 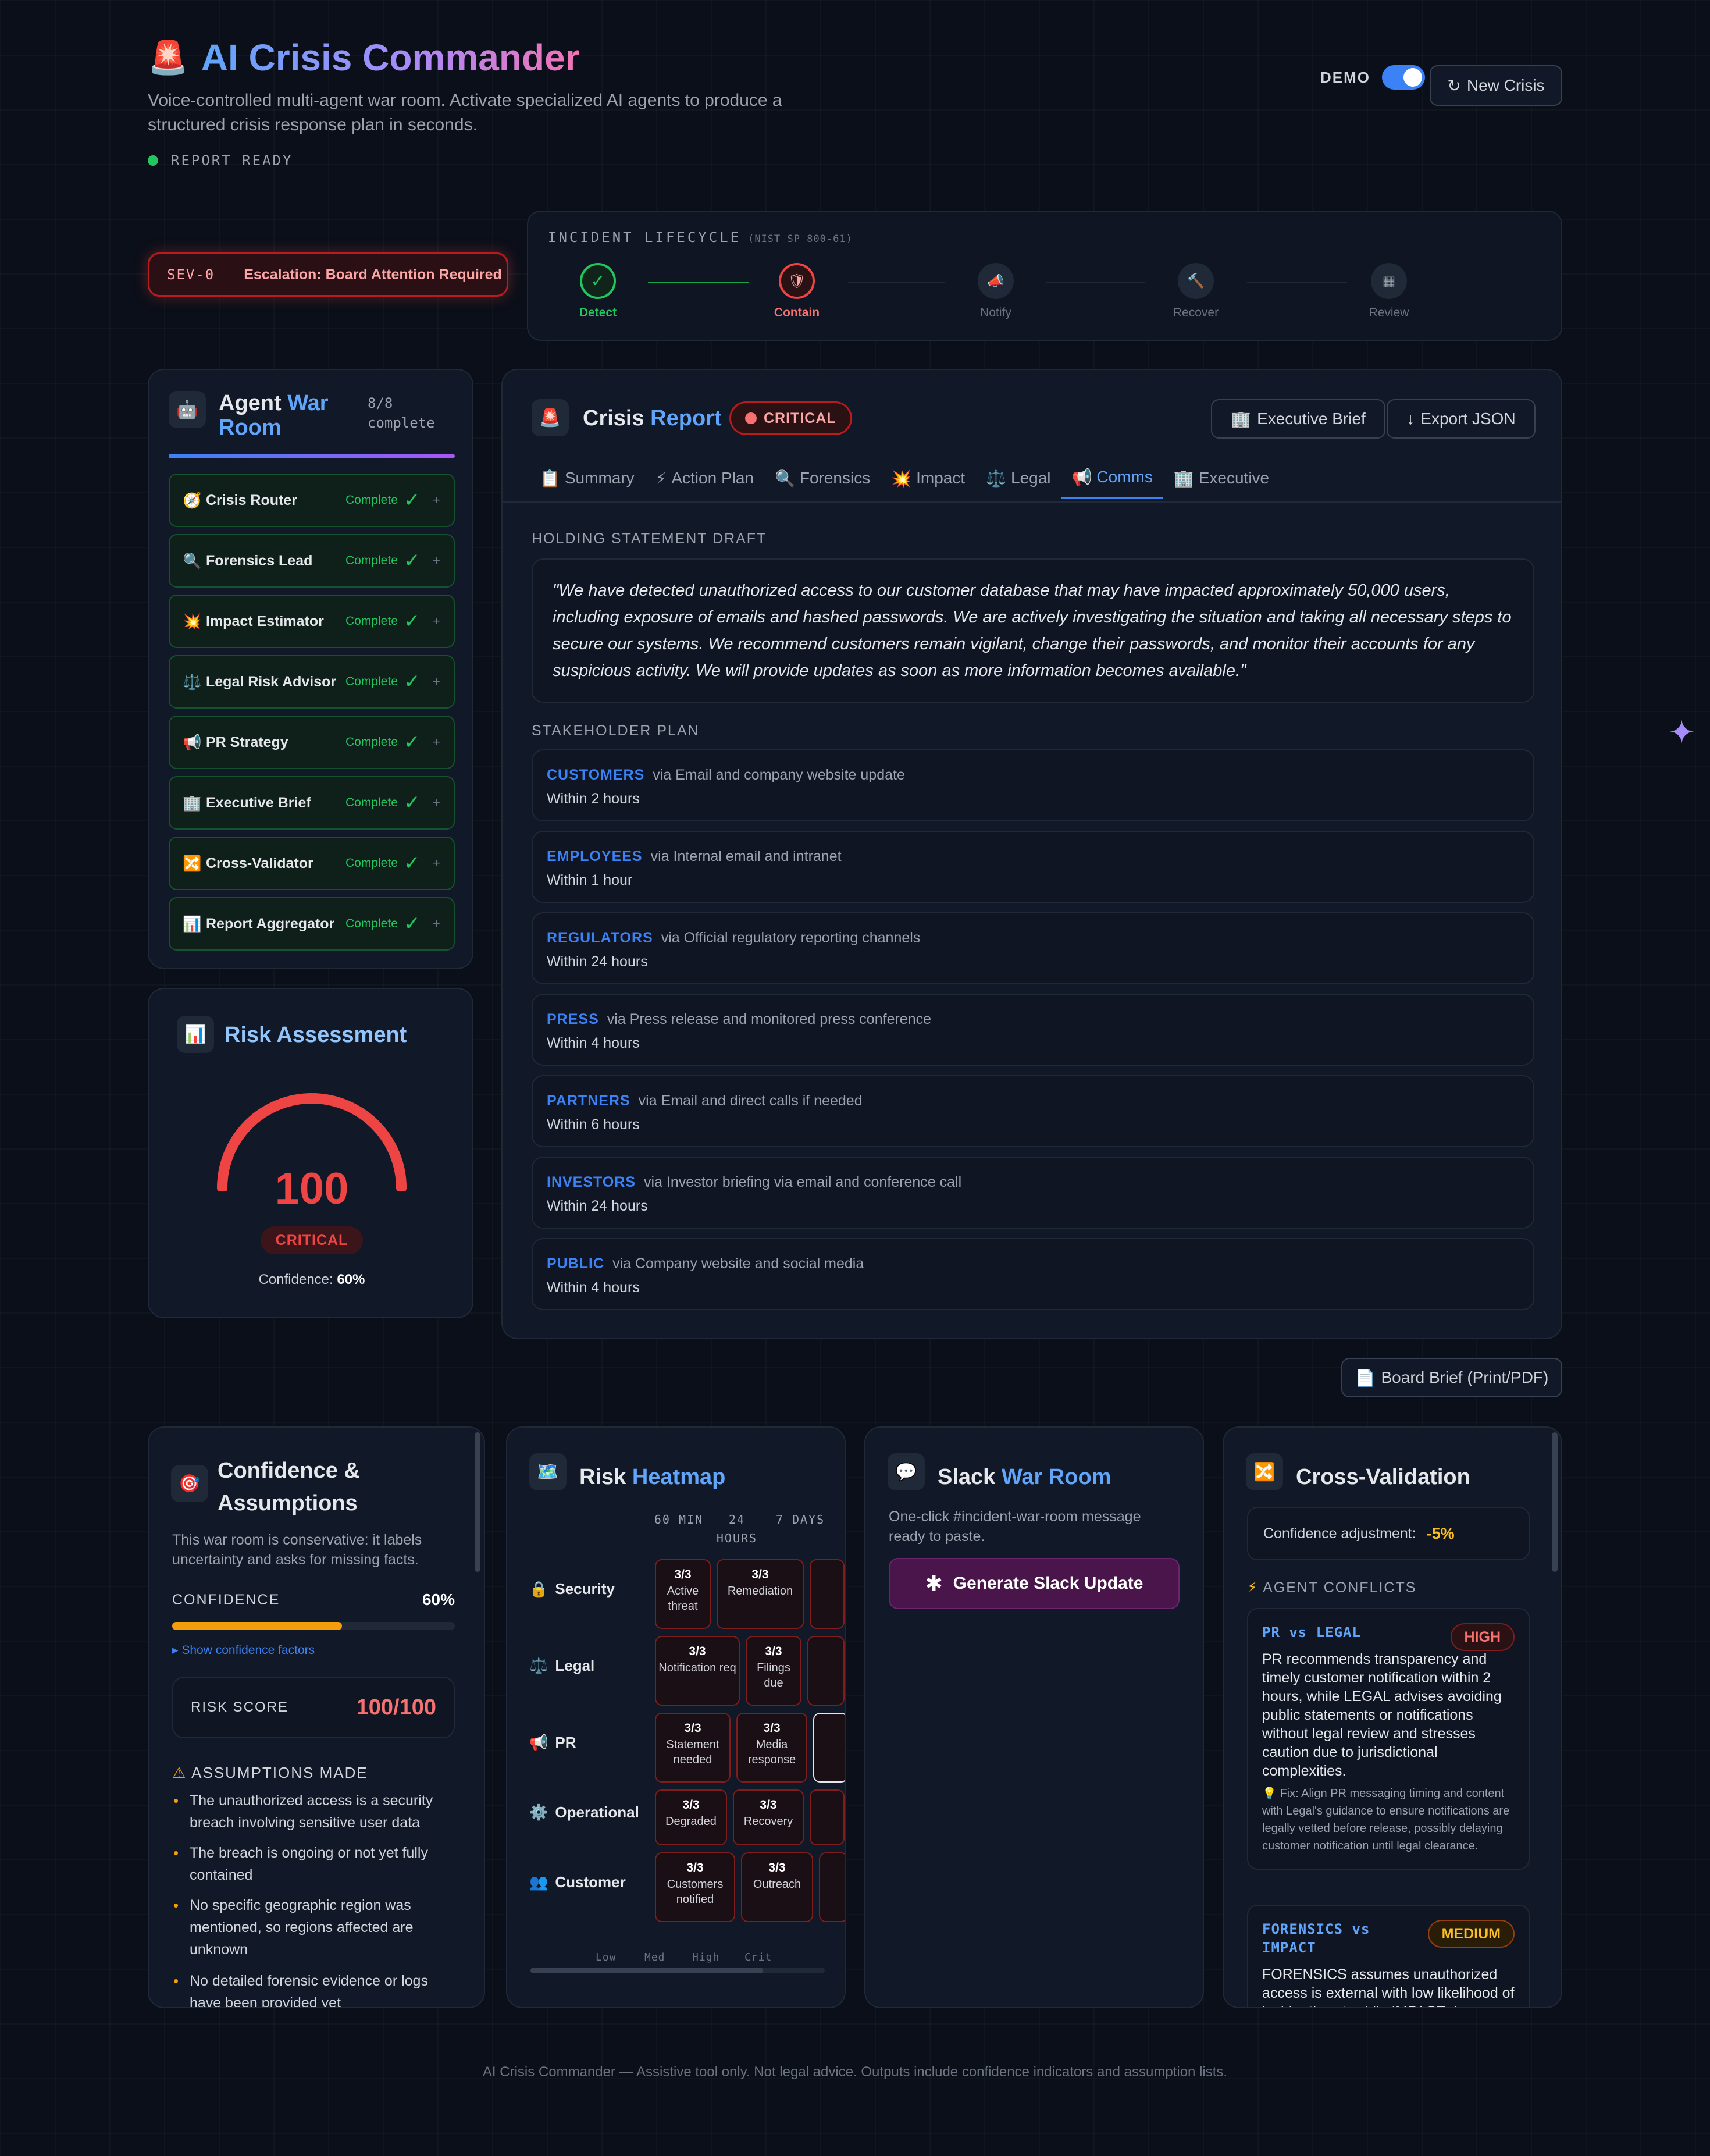 I want to click on heatmap-cell: 3/3 Media response, so click(x=771, y=1748).